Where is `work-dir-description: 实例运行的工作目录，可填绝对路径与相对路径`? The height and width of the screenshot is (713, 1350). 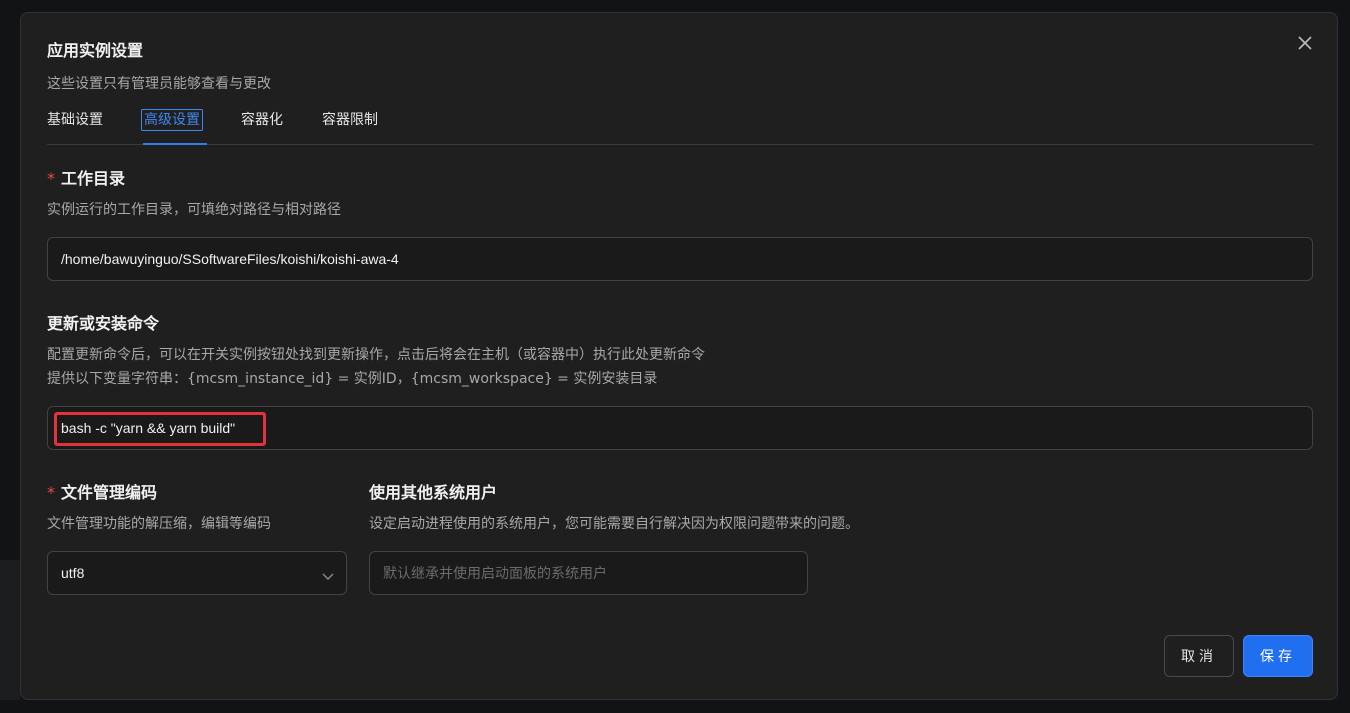 work-dir-description: 实例运行的工作目录，可填绝对路径与相对路径 is located at coordinates (194, 210).